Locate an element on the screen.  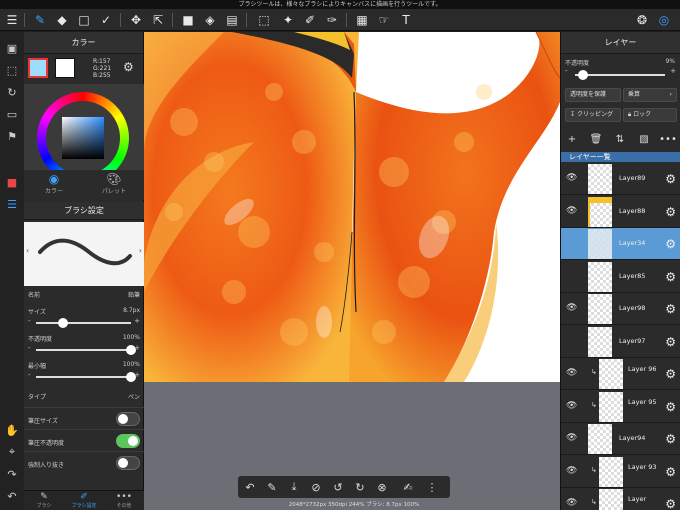
layers-icon: ◎ is located at coordinates (664, 20).